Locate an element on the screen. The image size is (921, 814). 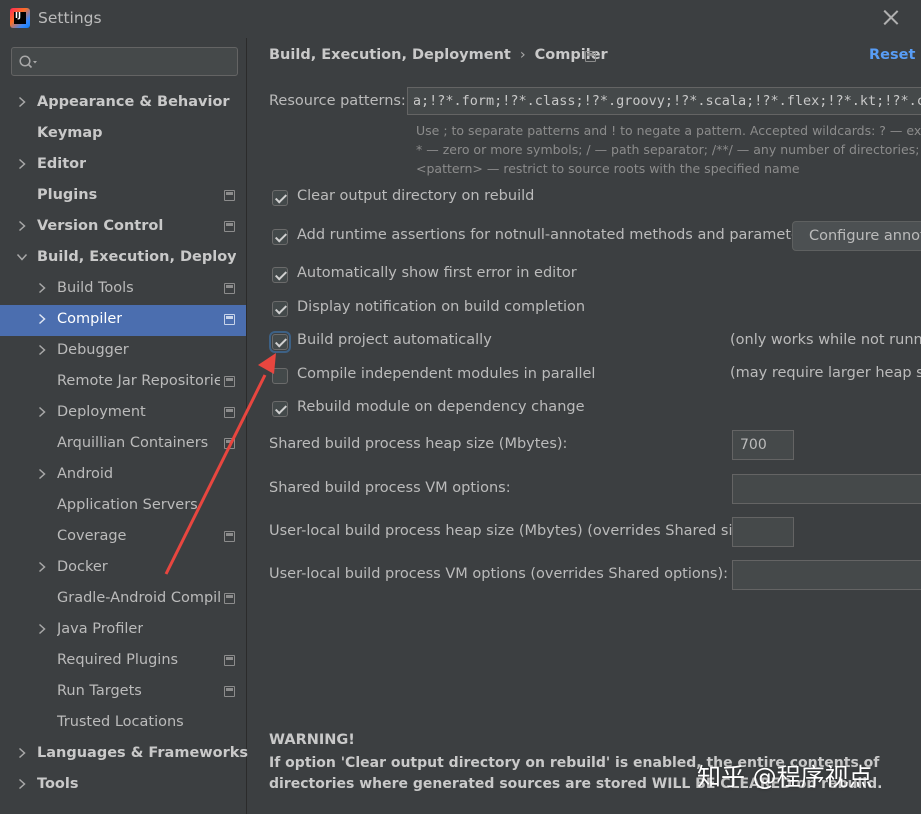
sidebar-item-label: Docker is located at coordinates (82, 567).